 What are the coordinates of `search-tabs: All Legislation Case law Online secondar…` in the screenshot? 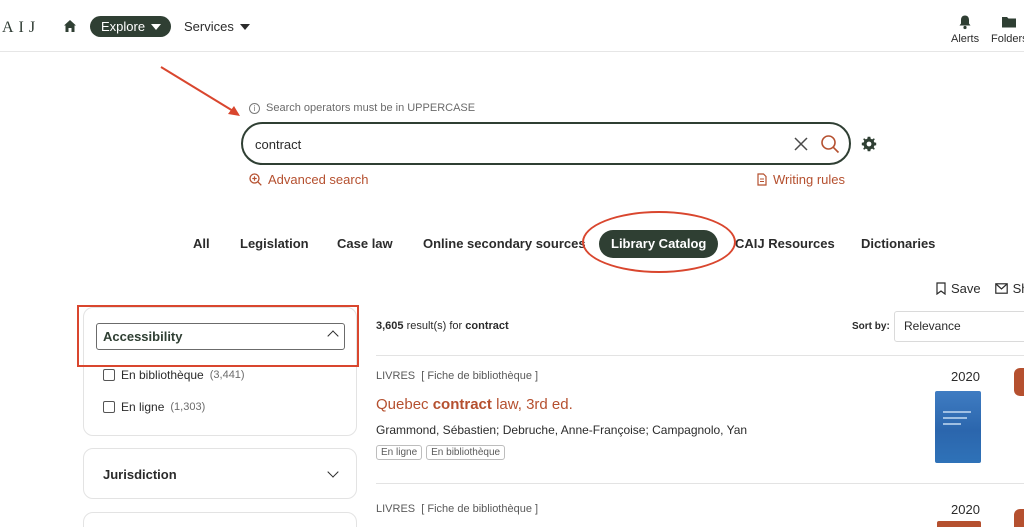 It's located at (512, 244).